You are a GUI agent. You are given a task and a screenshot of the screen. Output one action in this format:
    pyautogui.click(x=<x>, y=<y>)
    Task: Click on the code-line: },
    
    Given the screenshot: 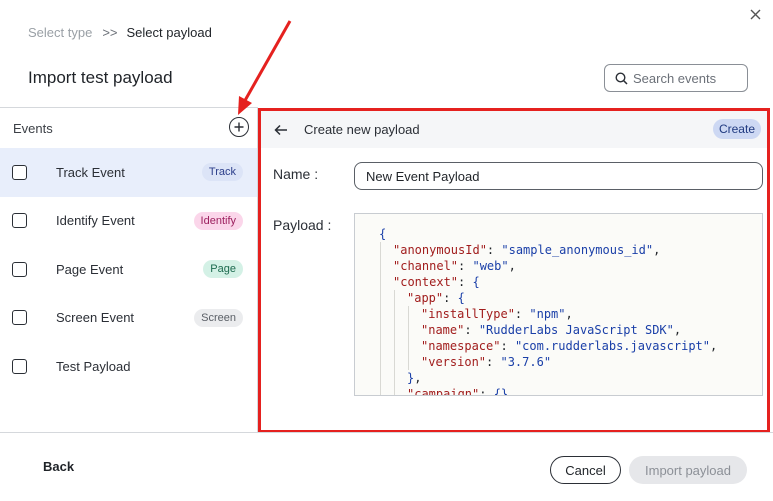 What is the action you would take?
    pyautogui.click(x=558, y=378)
    